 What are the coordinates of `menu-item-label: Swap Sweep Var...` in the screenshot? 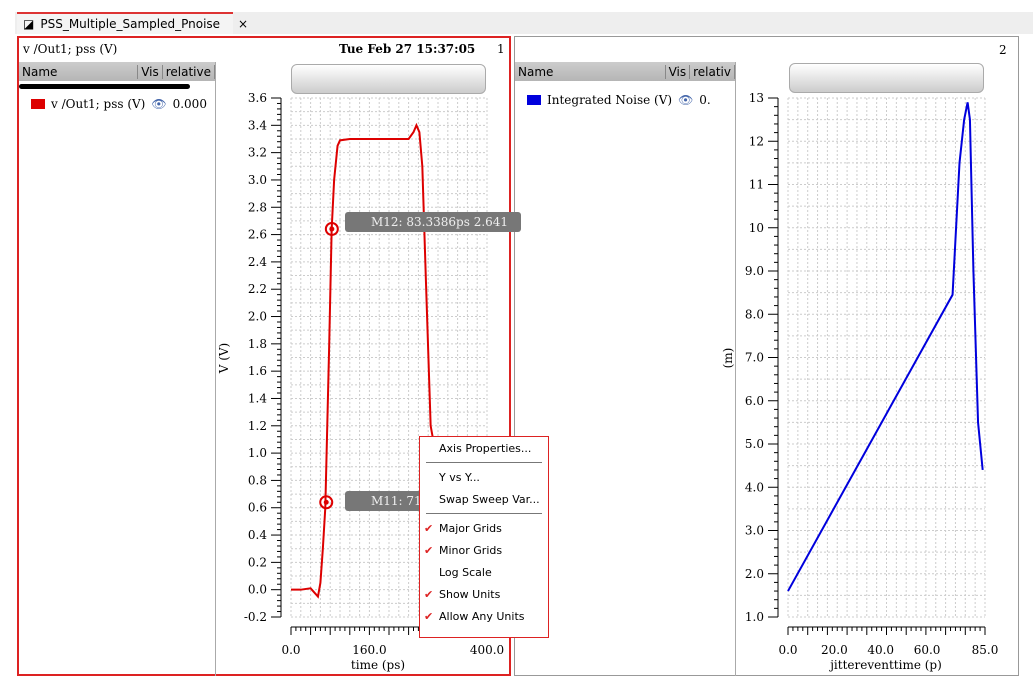 It's located at (489, 499).